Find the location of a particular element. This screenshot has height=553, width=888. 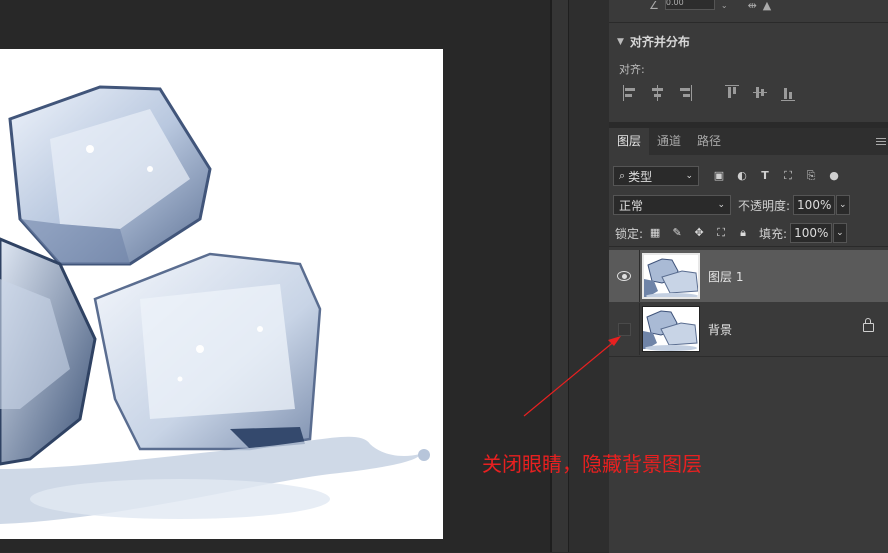

eye-icon is located at coordinates (624, 276).